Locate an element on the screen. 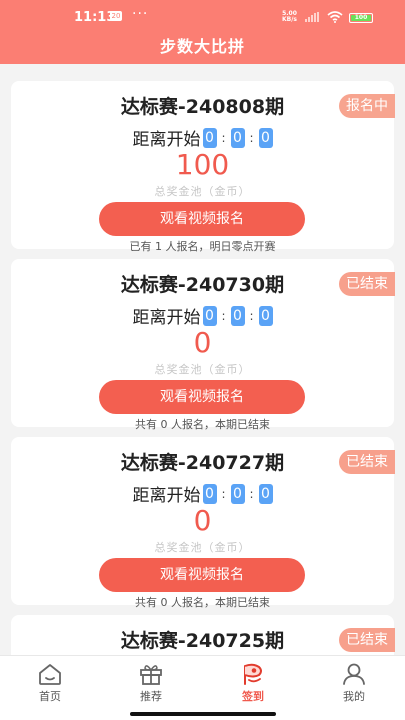 The image size is (405, 720). signal-icon is located at coordinates (312, 17).